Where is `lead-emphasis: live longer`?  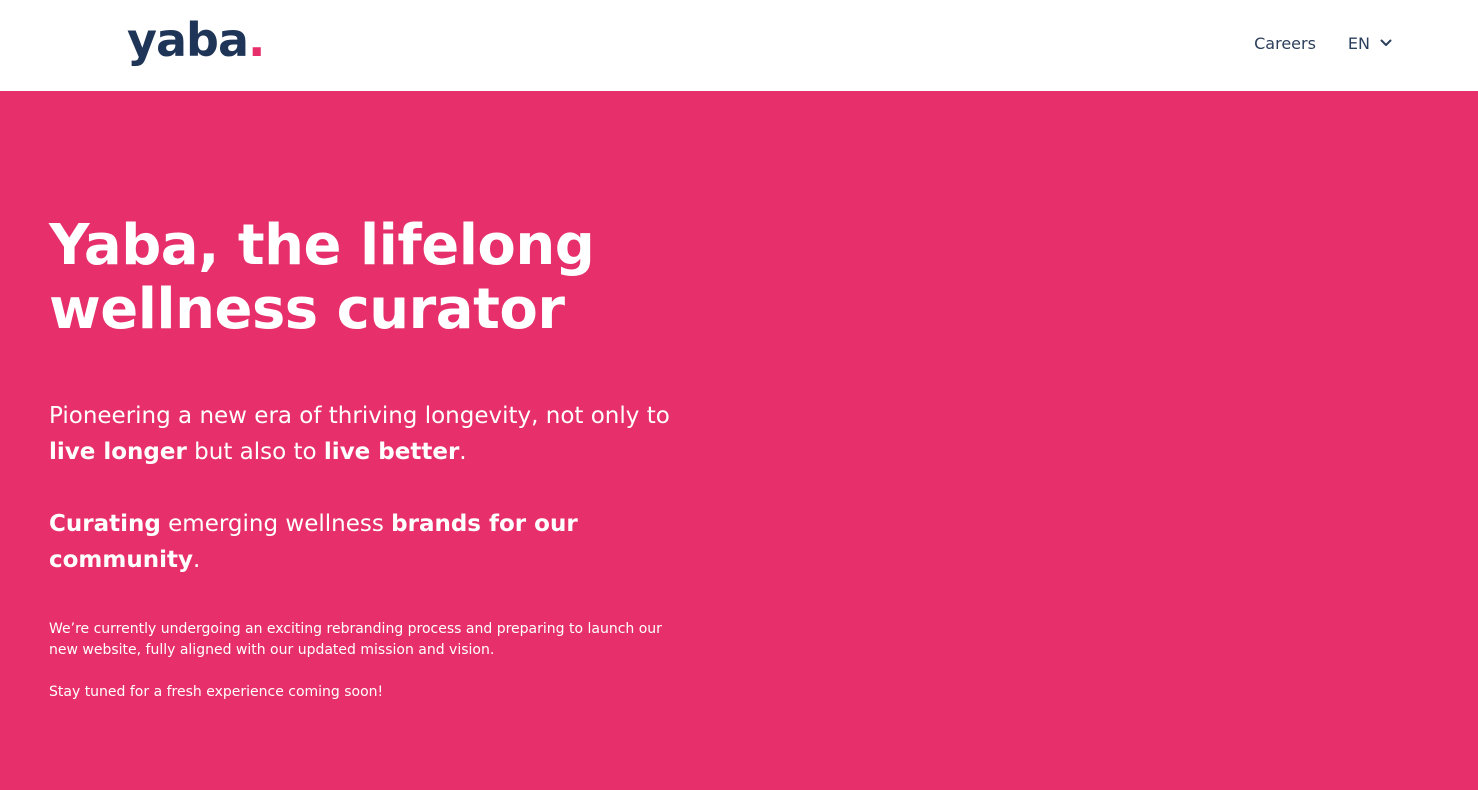 lead-emphasis: live longer is located at coordinates (118, 452).